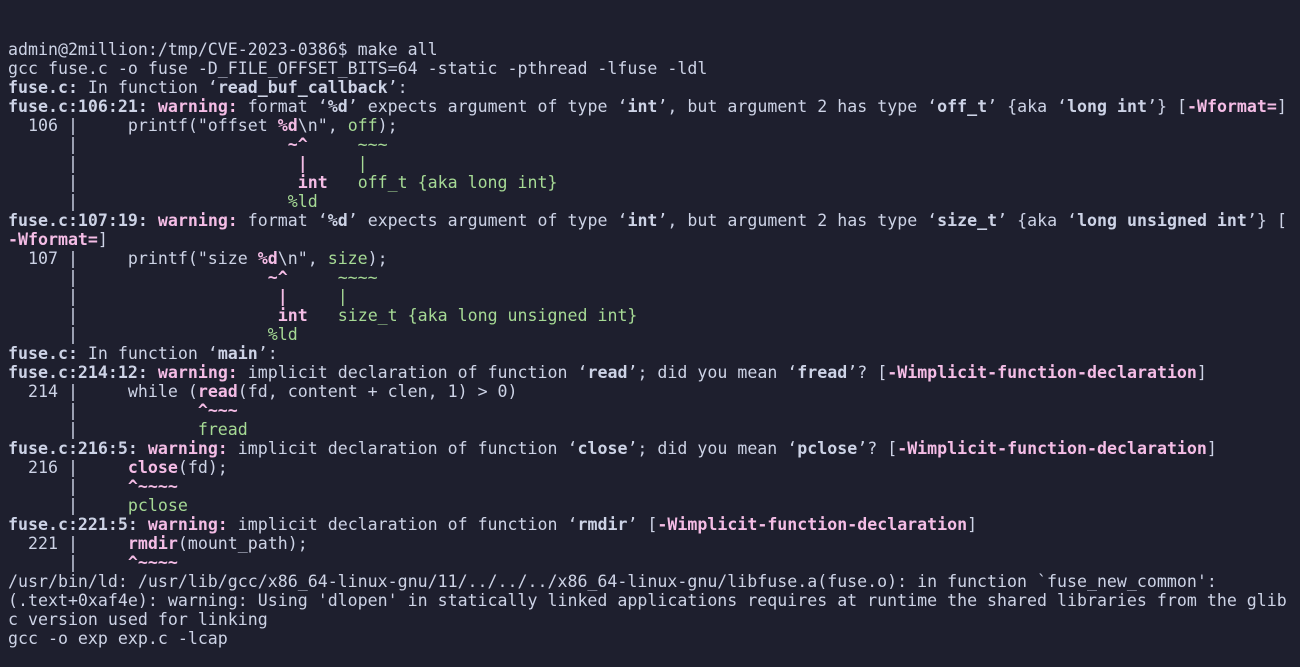 The image size is (1300, 667). I want to click on terminal-line: -Wformat=], so click(654, 239).